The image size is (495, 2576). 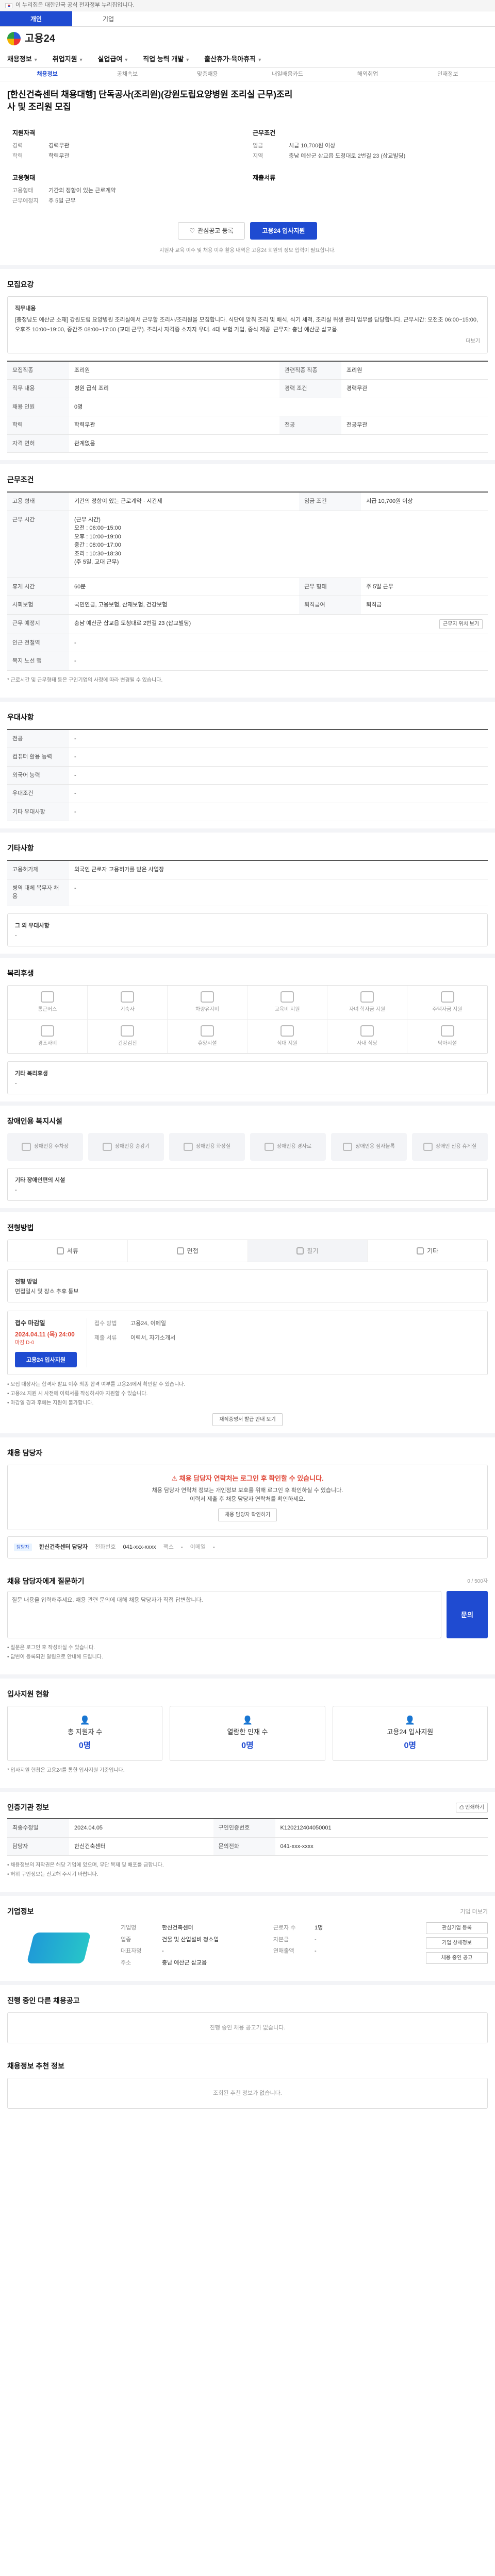 I want to click on company-more-link: 기업 더보기, so click(x=474, y=1912).